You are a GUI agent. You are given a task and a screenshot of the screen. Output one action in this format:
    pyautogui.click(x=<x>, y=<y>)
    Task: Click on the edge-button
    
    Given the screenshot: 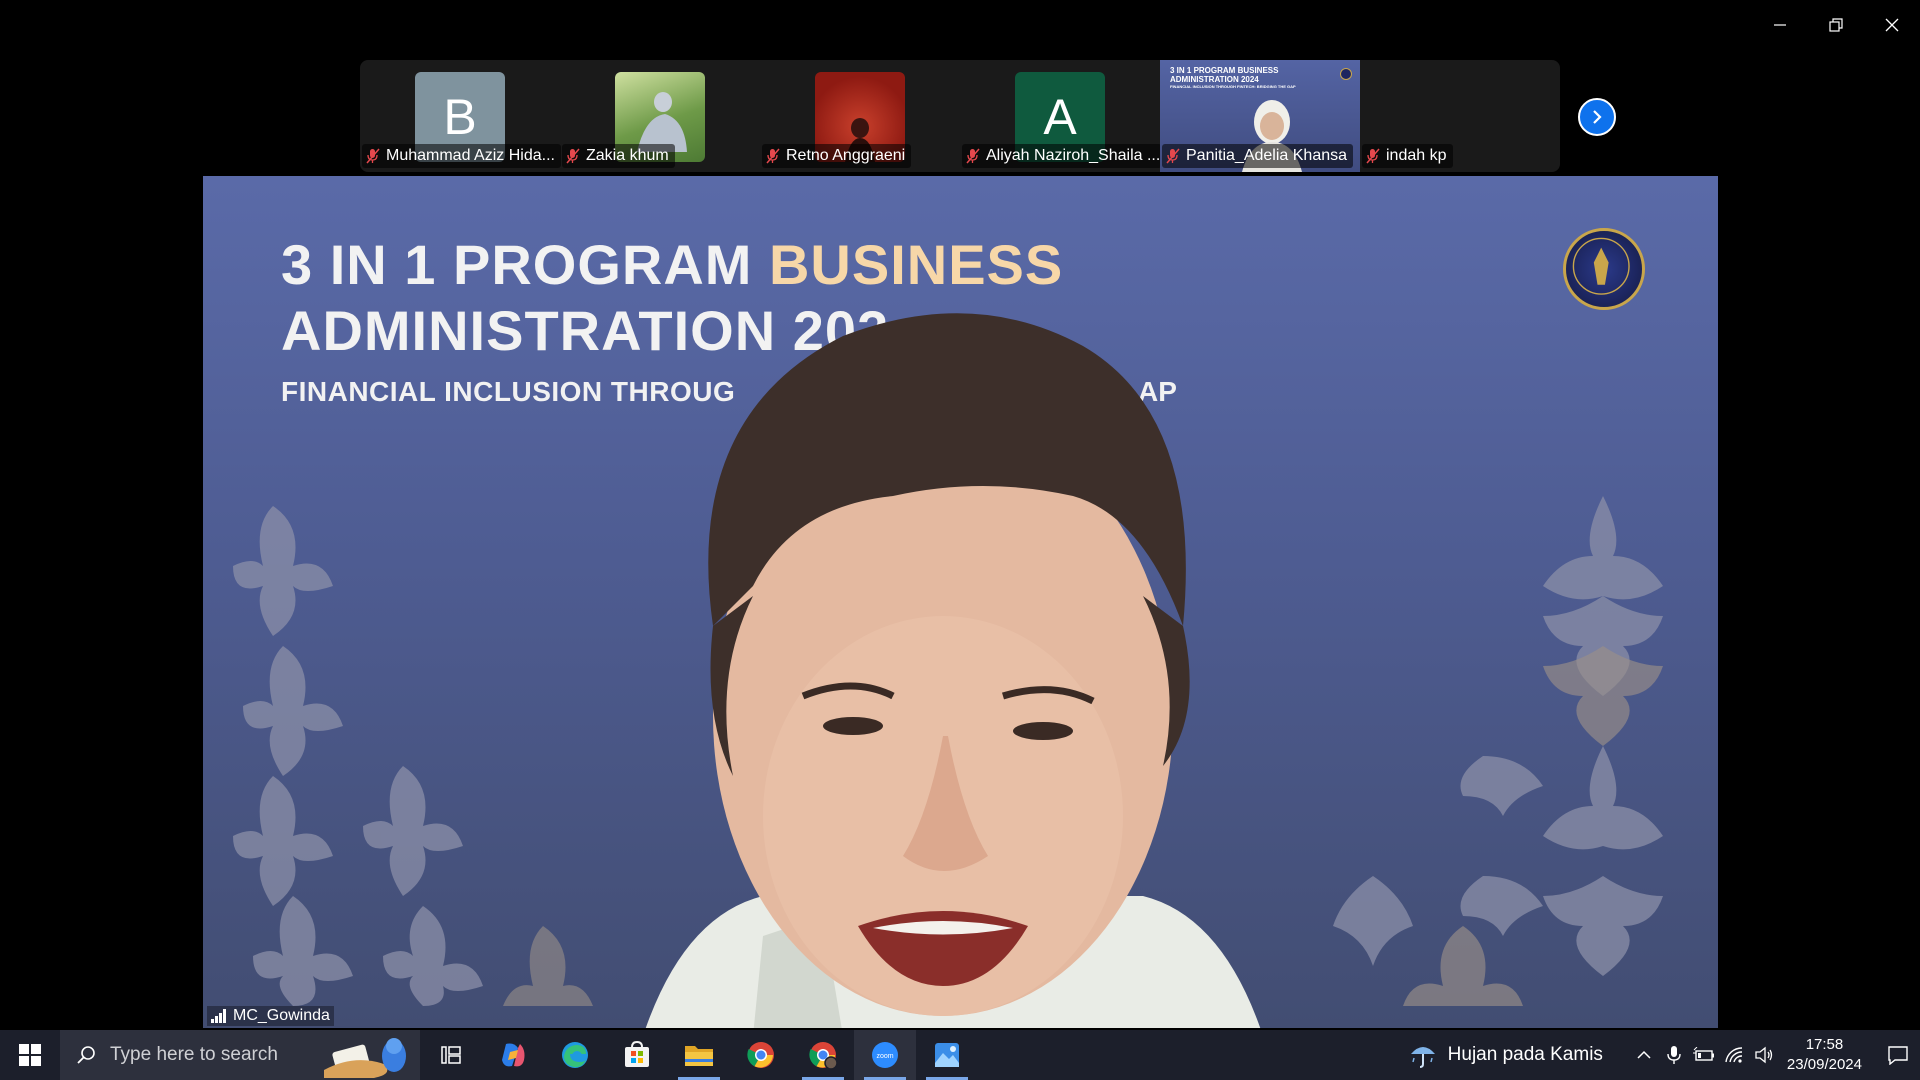 What is the action you would take?
    pyautogui.click(x=575, y=1055)
    